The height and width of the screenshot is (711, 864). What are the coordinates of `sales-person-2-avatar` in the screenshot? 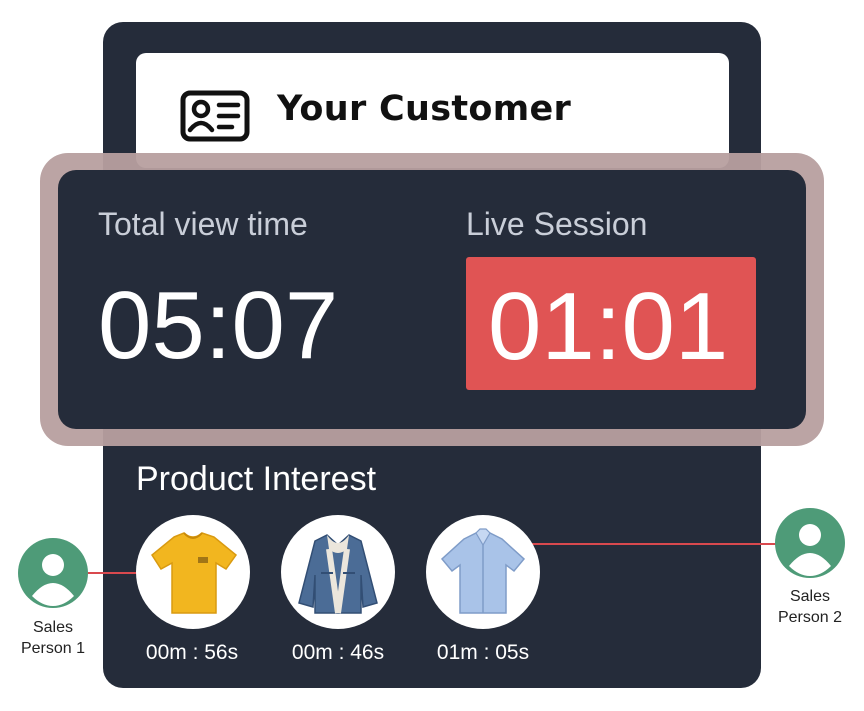 It's located at (810, 543).